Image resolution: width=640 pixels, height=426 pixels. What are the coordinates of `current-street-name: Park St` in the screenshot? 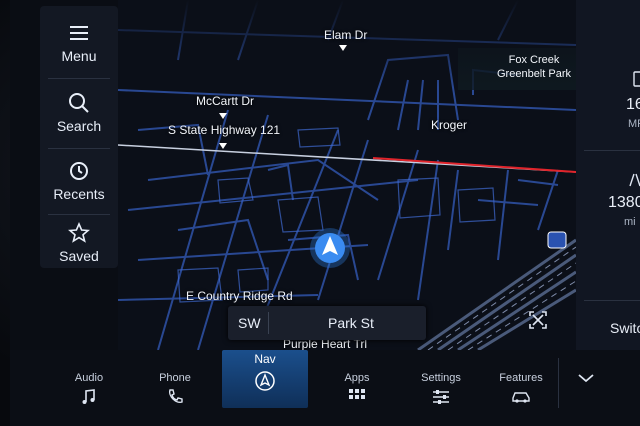 It's located at (351, 323).